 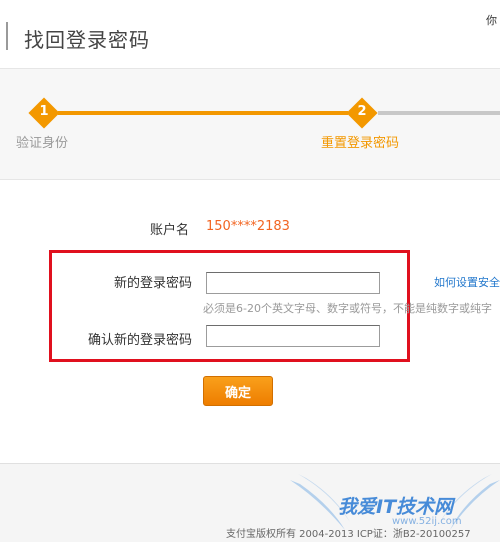 What do you see at coordinates (467, 282) in the screenshot?
I see `password-help-link: 如何设置安全` at bounding box center [467, 282].